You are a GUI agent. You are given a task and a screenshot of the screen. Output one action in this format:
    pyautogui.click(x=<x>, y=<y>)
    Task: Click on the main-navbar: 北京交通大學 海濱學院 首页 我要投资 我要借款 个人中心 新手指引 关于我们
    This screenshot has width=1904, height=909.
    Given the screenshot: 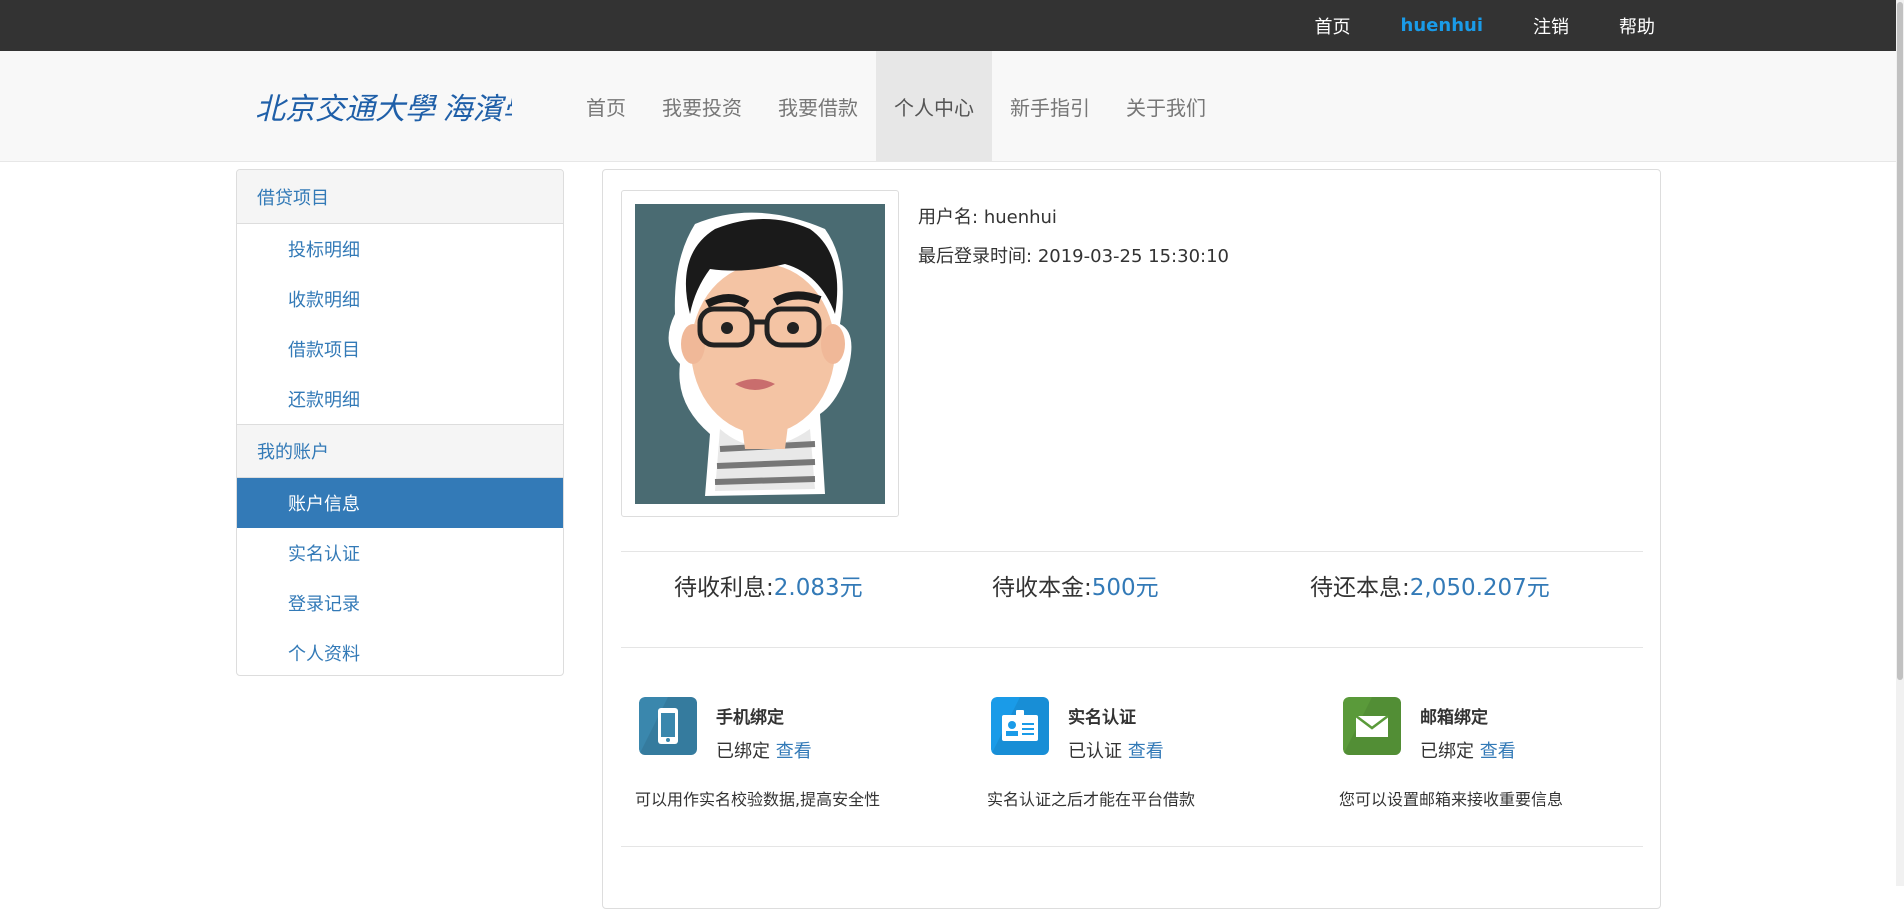 What is the action you would take?
    pyautogui.click(x=952, y=106)
    